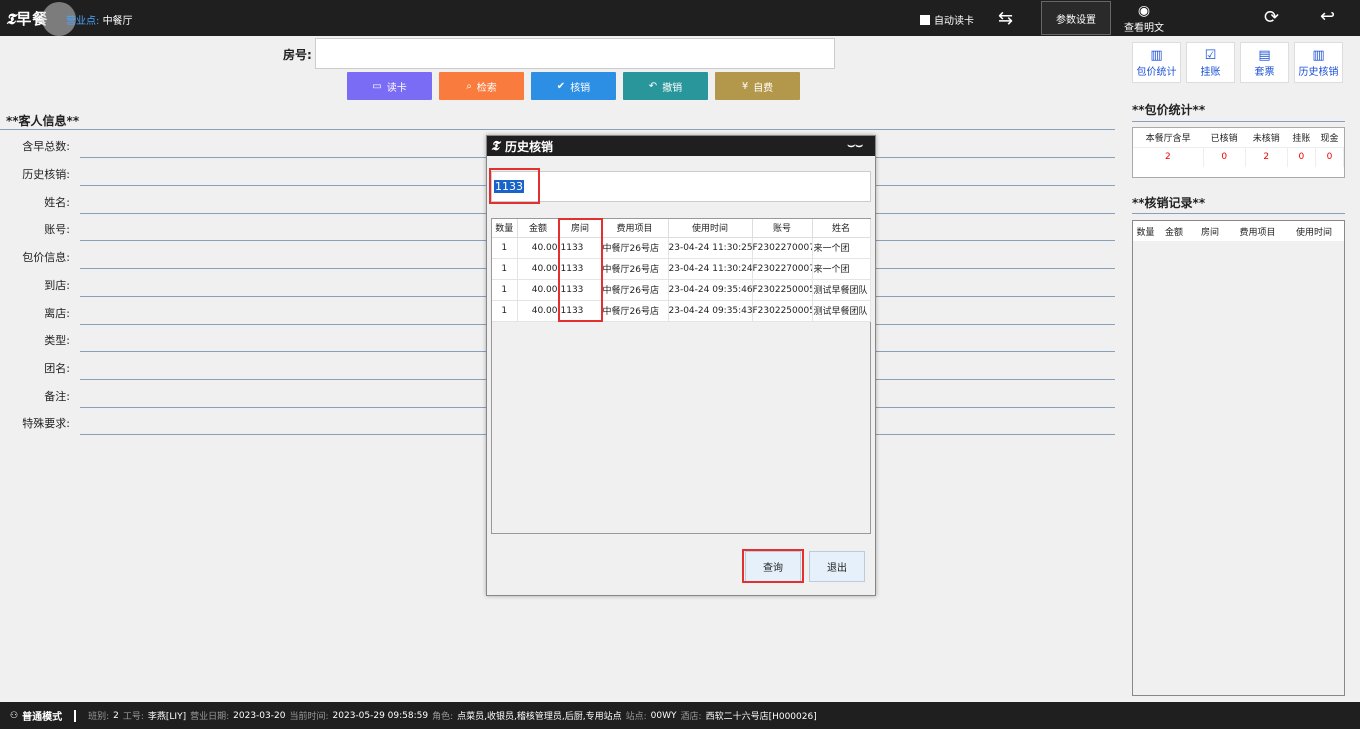  I want to click on eye-closed-icon: ⌣⌣, so click(855, 145).